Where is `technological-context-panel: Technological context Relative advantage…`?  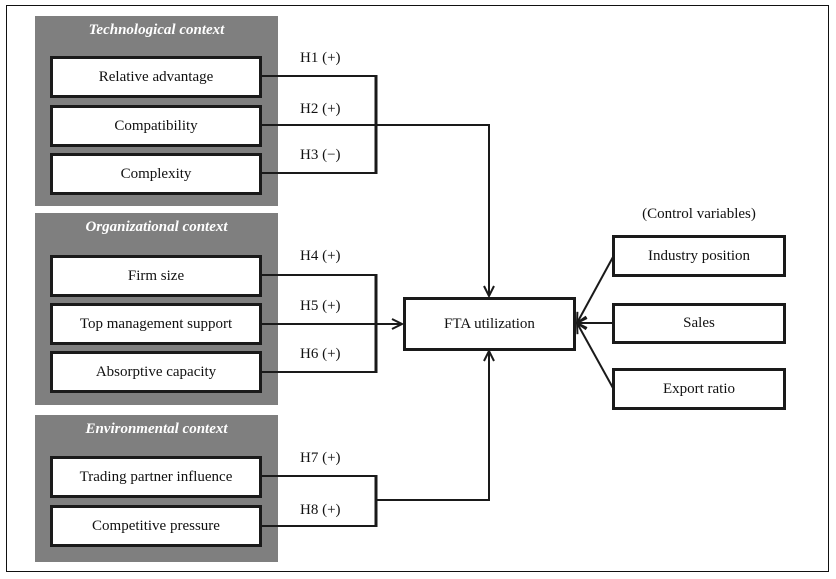
technological-context-panel: Technological context Relative advantage… is located at coordinates (156, 111).